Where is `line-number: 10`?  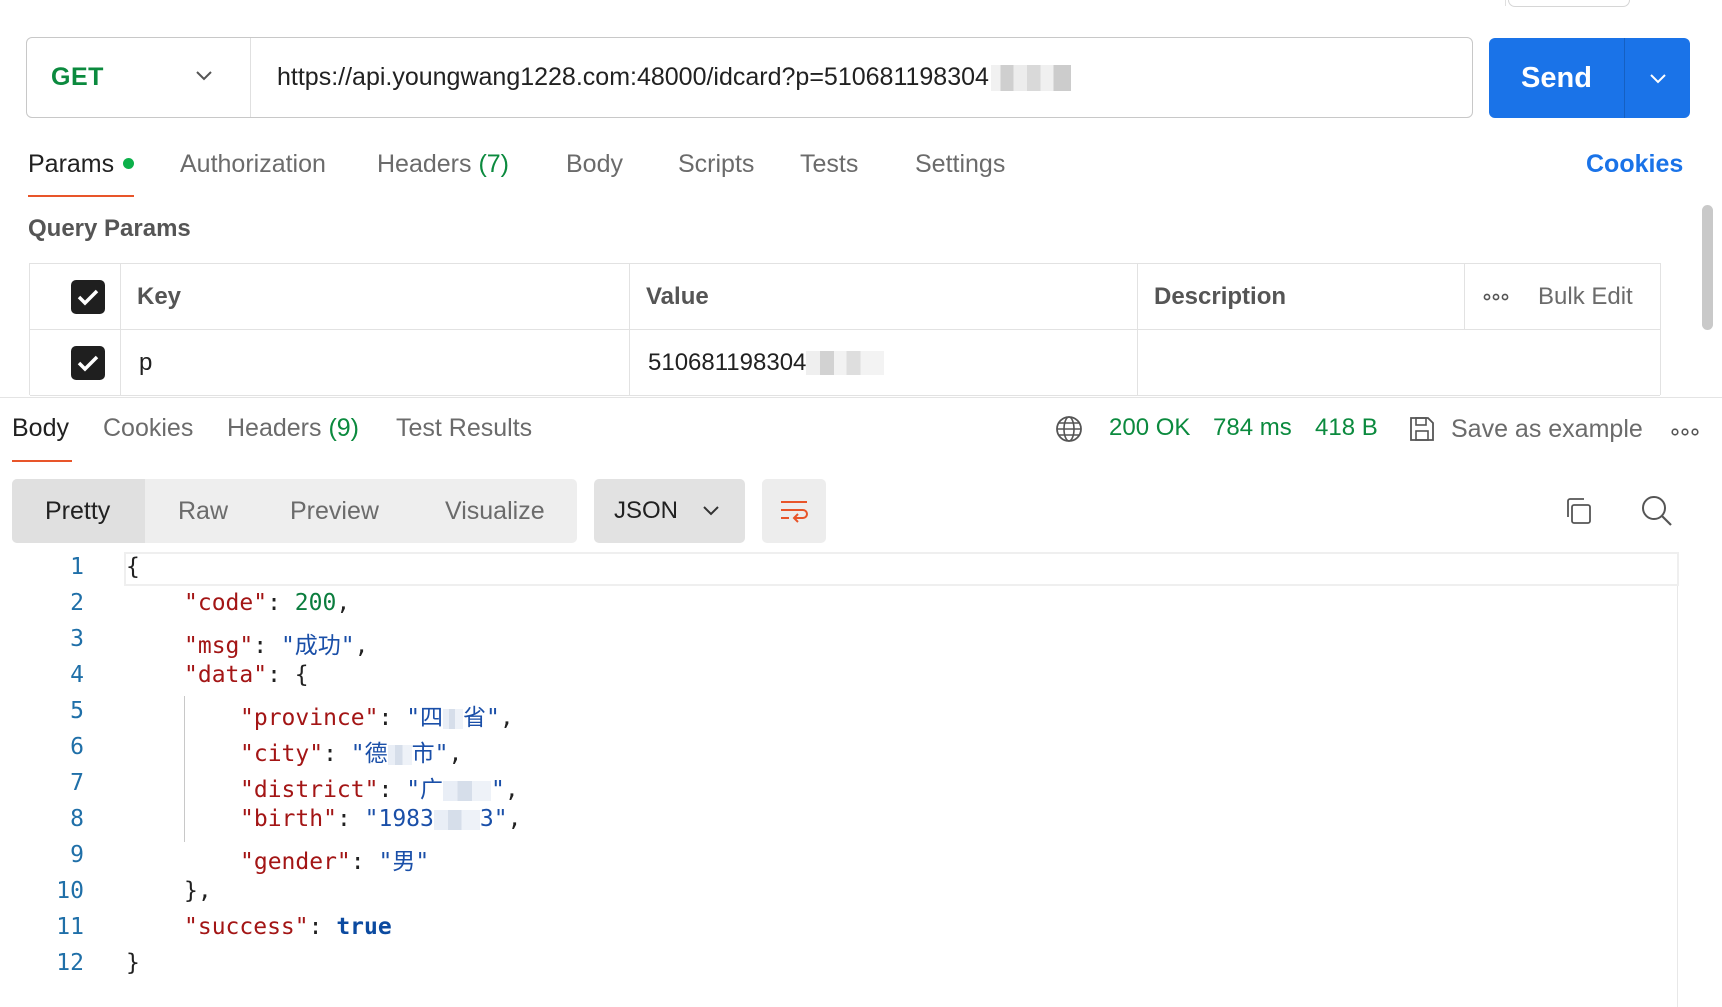 line-number: 10 is located at coordinates (70, 891).